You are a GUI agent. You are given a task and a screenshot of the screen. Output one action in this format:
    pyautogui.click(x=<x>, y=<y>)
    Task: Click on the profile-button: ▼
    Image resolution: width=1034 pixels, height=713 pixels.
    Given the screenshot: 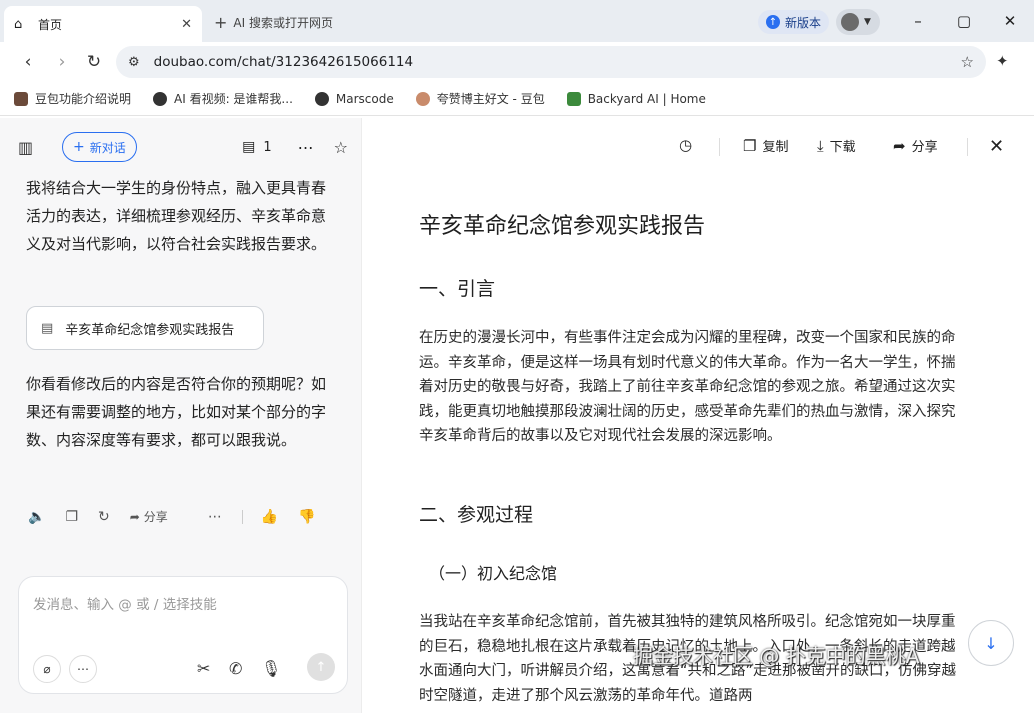 What is the action you would take?
    pyautogui.click(x=858, y=22)
    